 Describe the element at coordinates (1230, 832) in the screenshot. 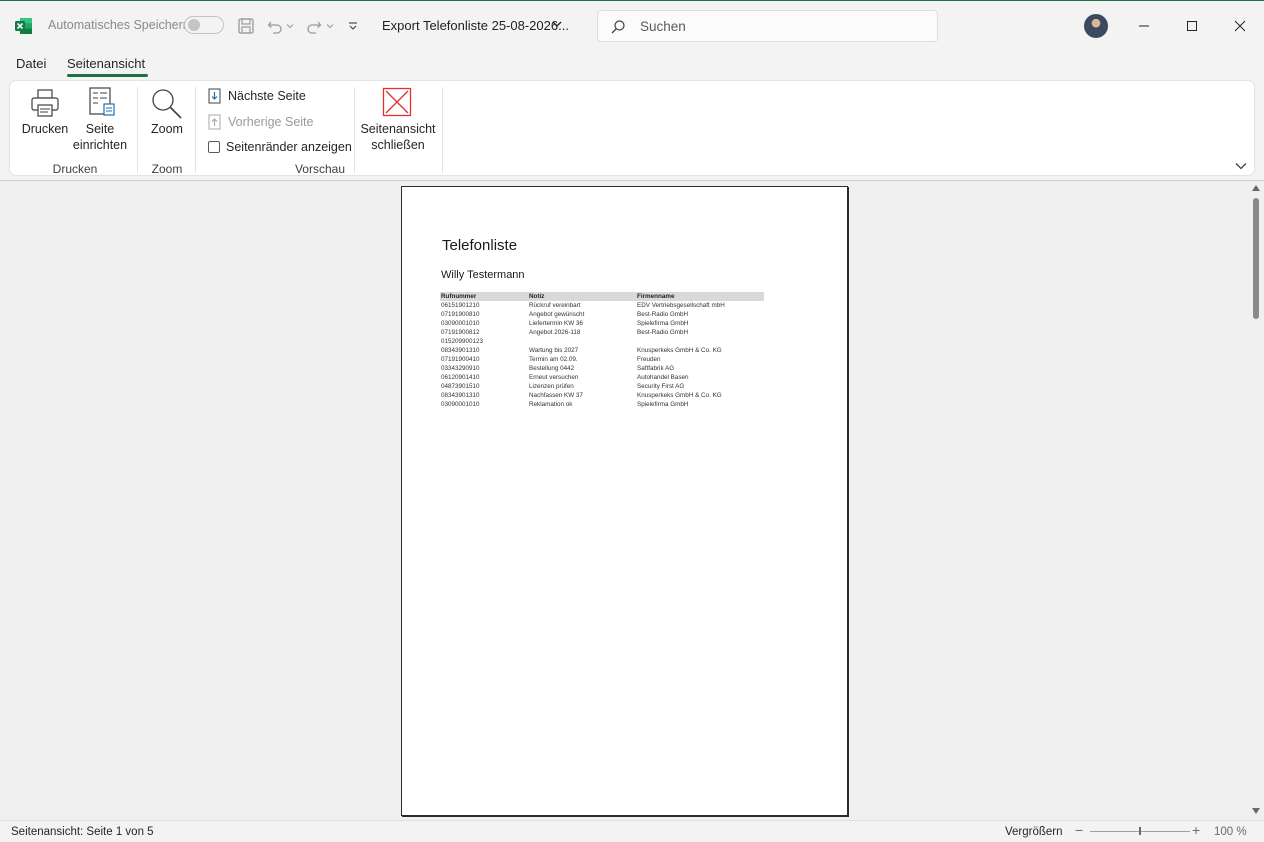

I see `zoom-percentage: 100 %` at that location.